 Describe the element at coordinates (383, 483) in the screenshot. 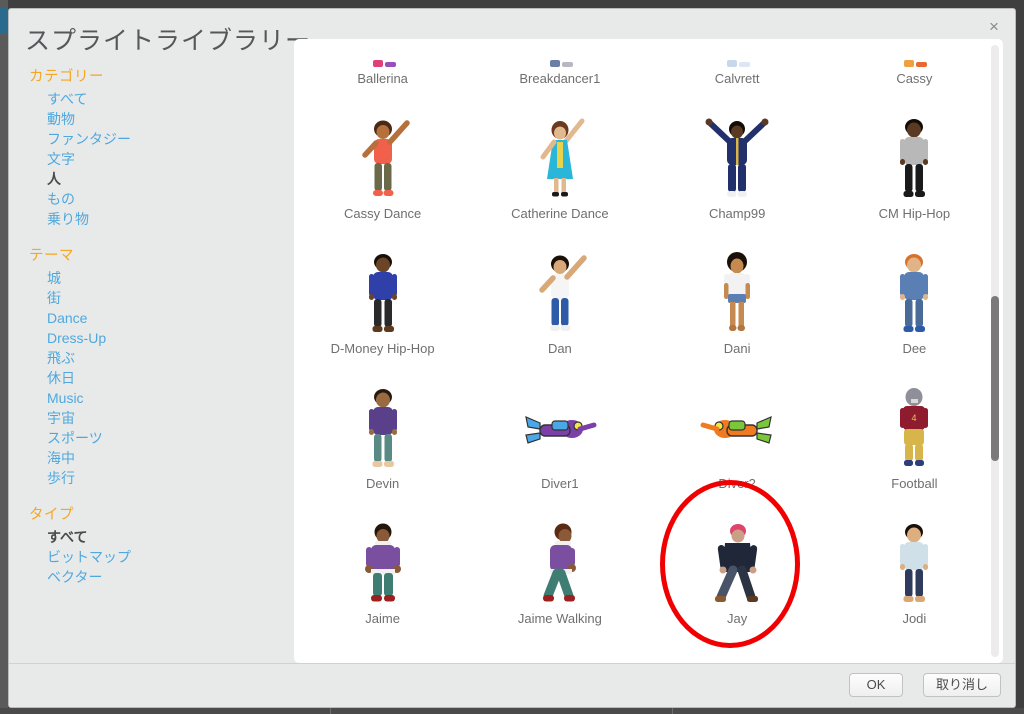

I see `sprite-label: Devin` at that location.